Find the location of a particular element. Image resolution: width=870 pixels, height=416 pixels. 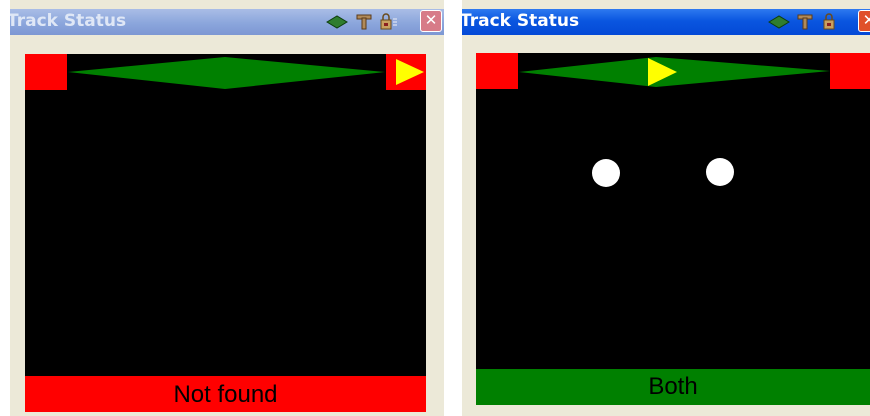

status-text: Both is located at coordinates (673, 386).